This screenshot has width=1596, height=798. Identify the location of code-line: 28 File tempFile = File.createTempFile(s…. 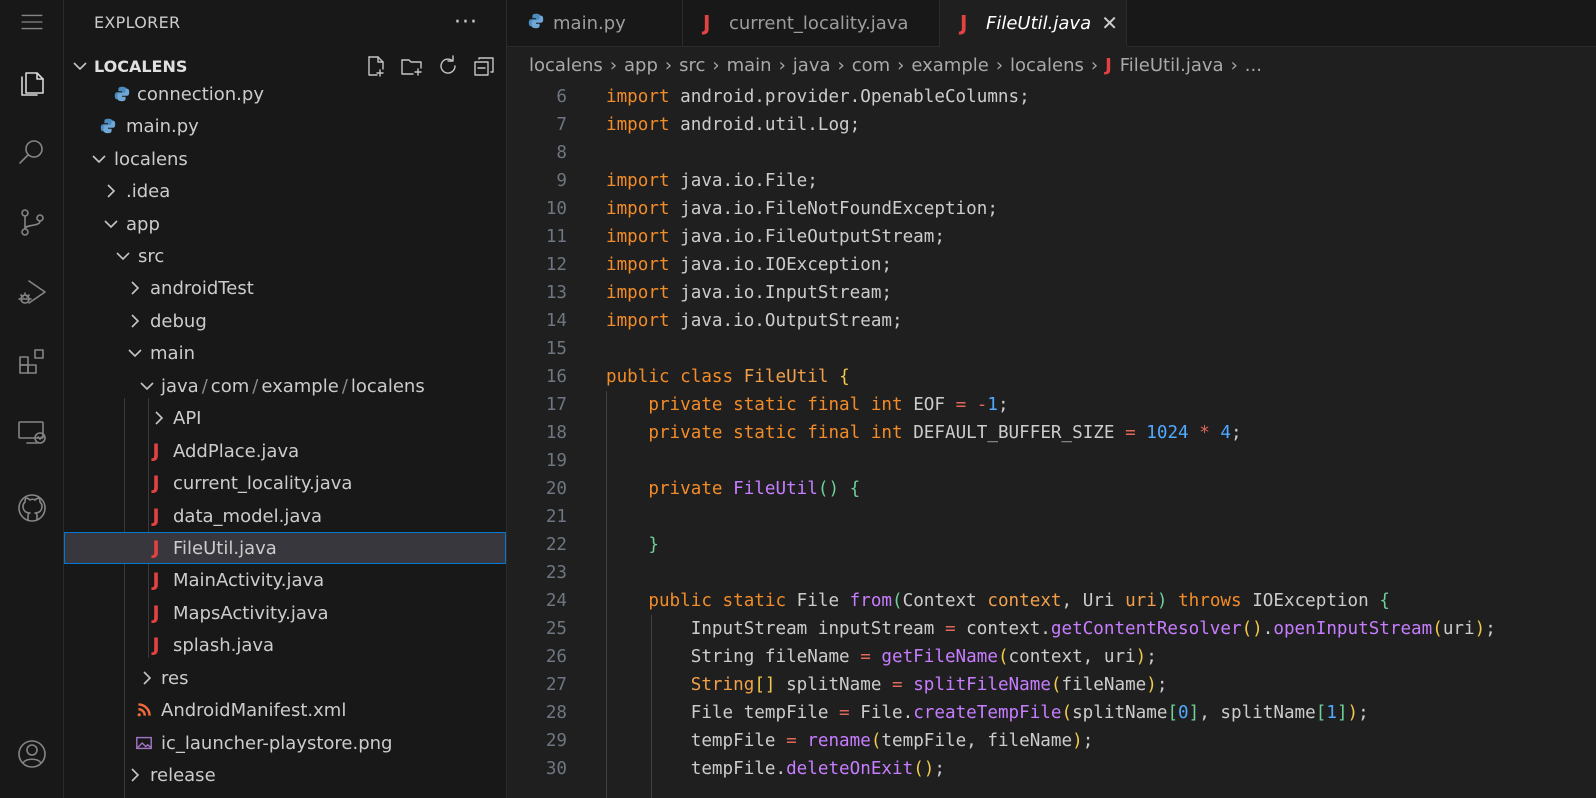
(1051, 713).